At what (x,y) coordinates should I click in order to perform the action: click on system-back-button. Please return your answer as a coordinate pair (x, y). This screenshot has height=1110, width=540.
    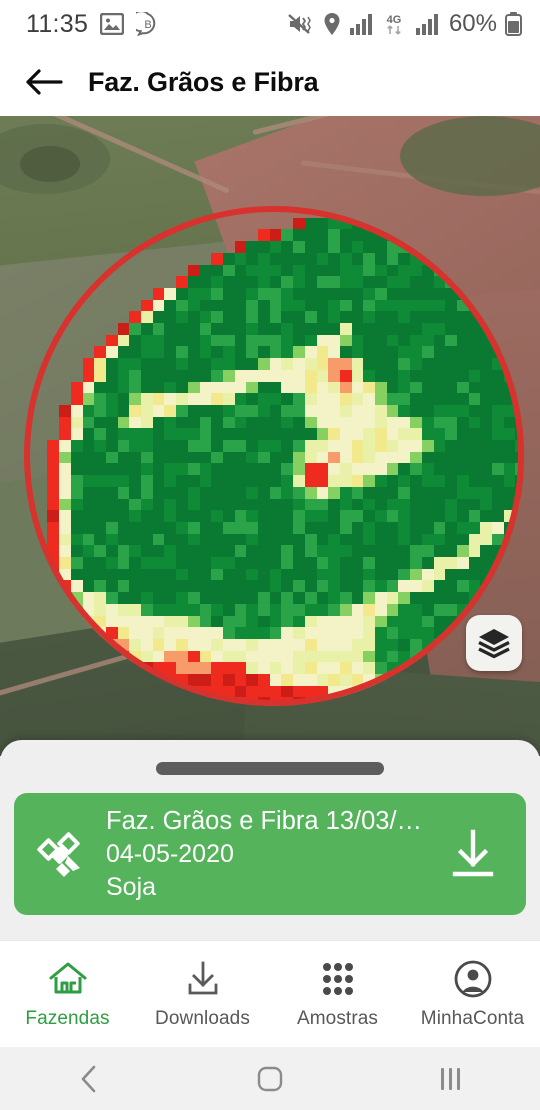
    Looking at the image, I should click on (90, 1079).